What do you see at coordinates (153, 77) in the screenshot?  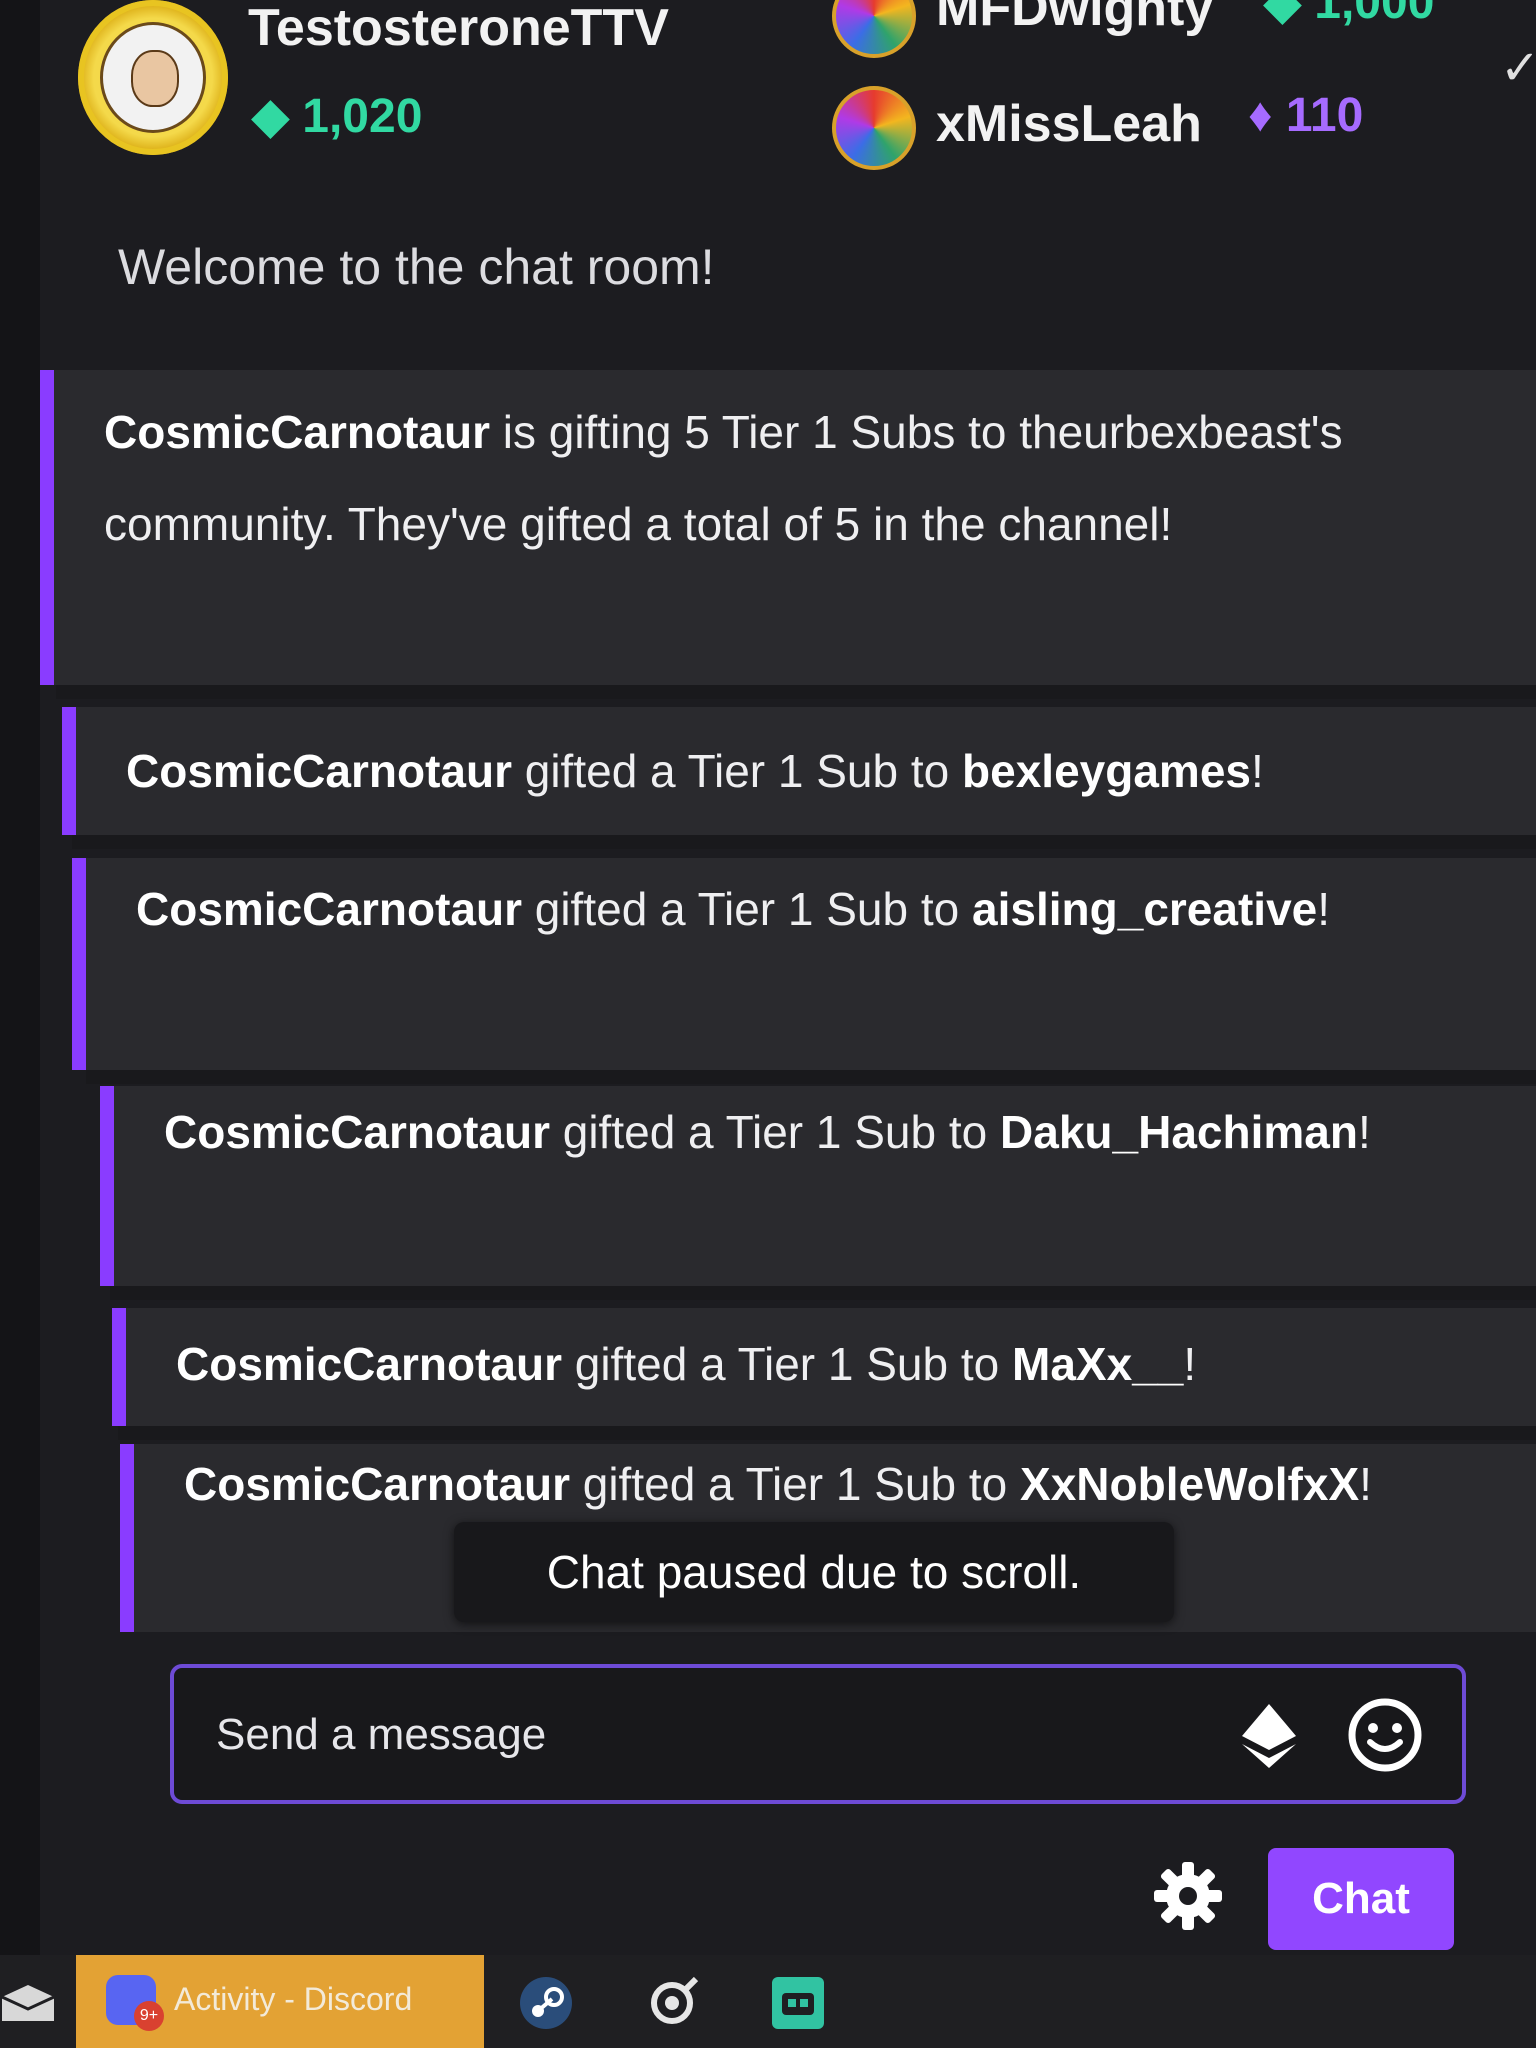 I see `top-gifter-avatar` at bounding box center [153, 77].